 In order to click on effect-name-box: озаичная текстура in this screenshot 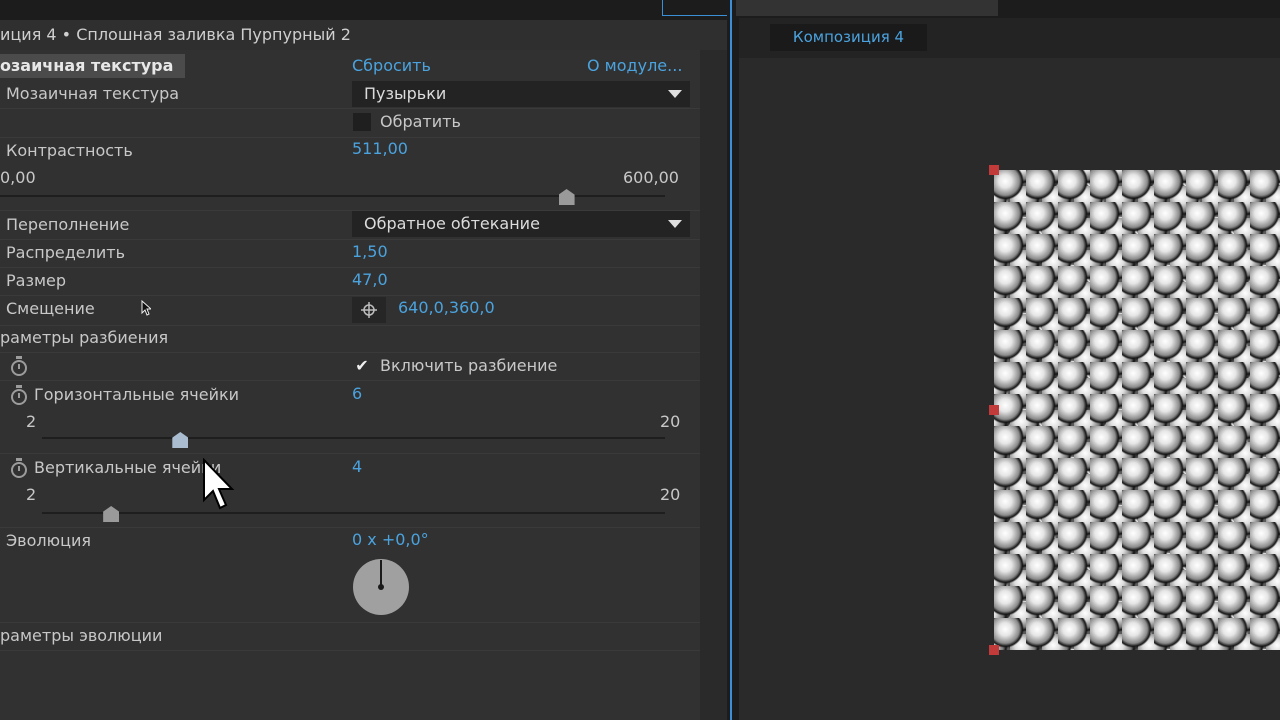, I will do `click(92, 66)`.